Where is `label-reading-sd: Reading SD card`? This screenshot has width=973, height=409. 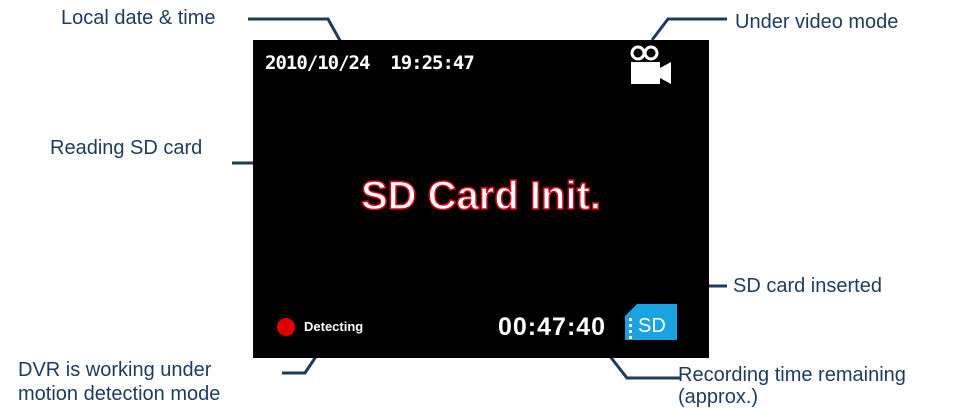
label-reading-sd: Reading SD card is located at coordinates (126, 148).